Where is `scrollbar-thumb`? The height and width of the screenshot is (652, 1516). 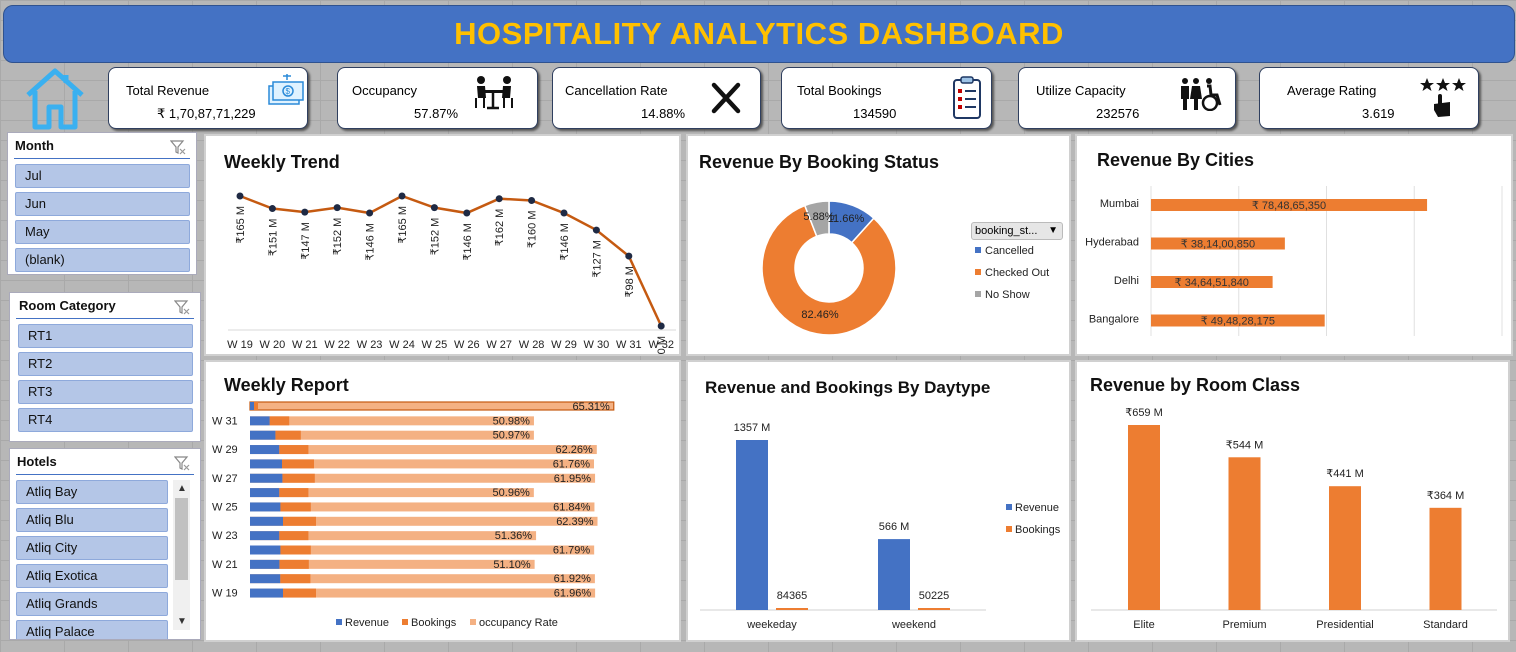 scrollbar-thumb is located at coordinates (181, 539).